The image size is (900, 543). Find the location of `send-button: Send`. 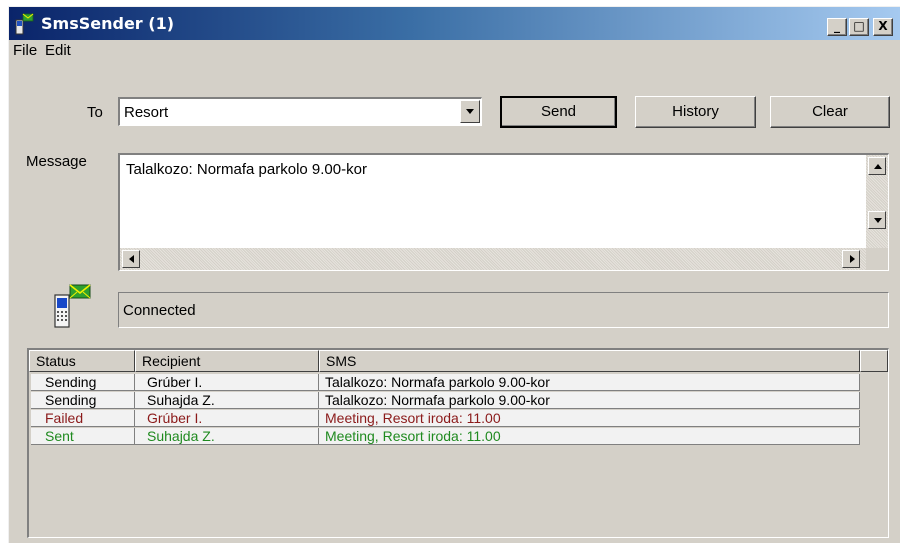

send-button: Send is located at coordinates (558, 112).